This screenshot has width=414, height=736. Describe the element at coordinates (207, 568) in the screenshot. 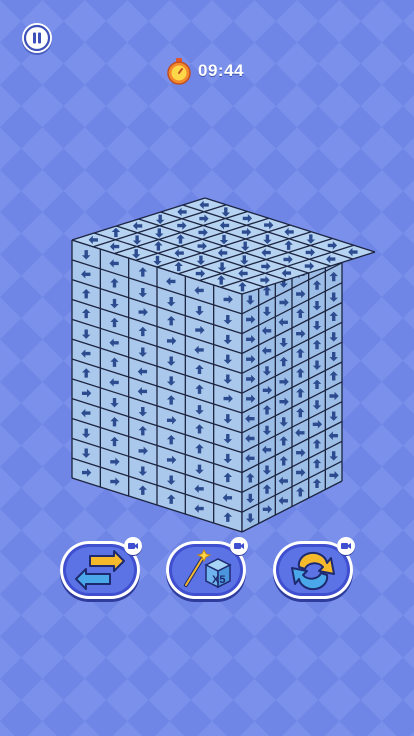

I see `magic-powerup-button: X5` at that location.